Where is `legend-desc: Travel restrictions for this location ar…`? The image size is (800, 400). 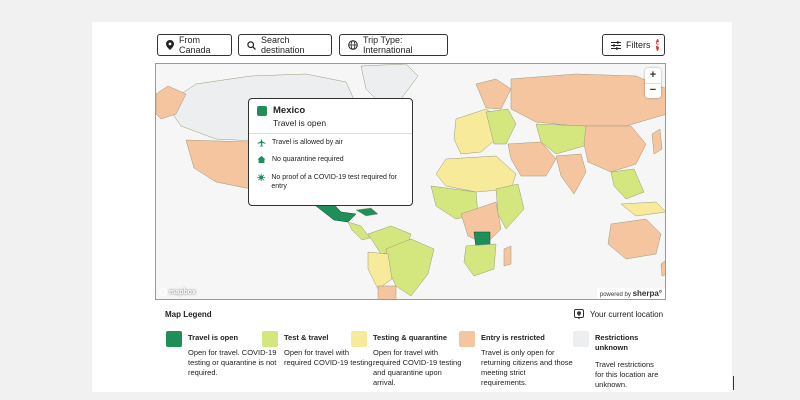
legend-desc: Travel restrictions for this location ar… is located at coordinates (627, 375).